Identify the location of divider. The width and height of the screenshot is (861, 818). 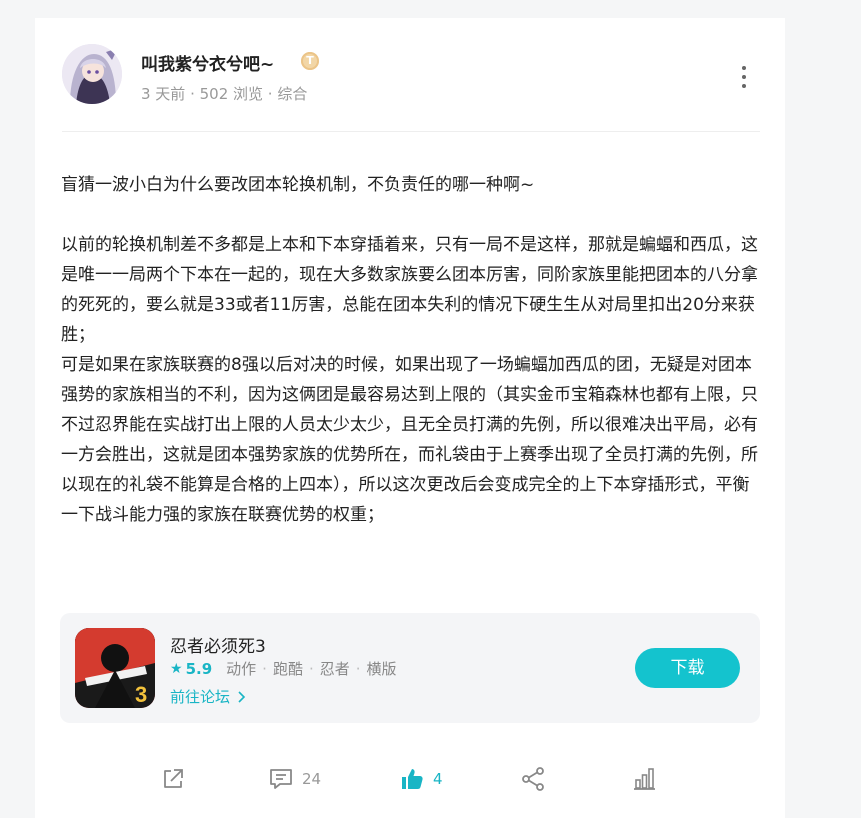
(411, 131).